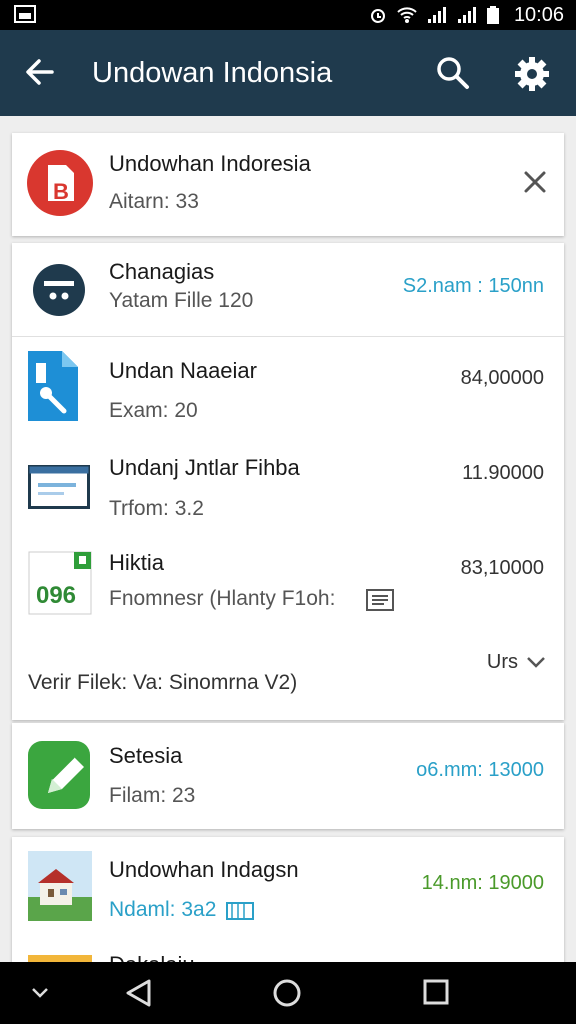 The image size is (576, 1024). What do you see at coordinates (288, 386) in the screenshot?
I see `list-item: Undan Naaeiar Exam: 20 84,00000` at bounding box center [288, 386].